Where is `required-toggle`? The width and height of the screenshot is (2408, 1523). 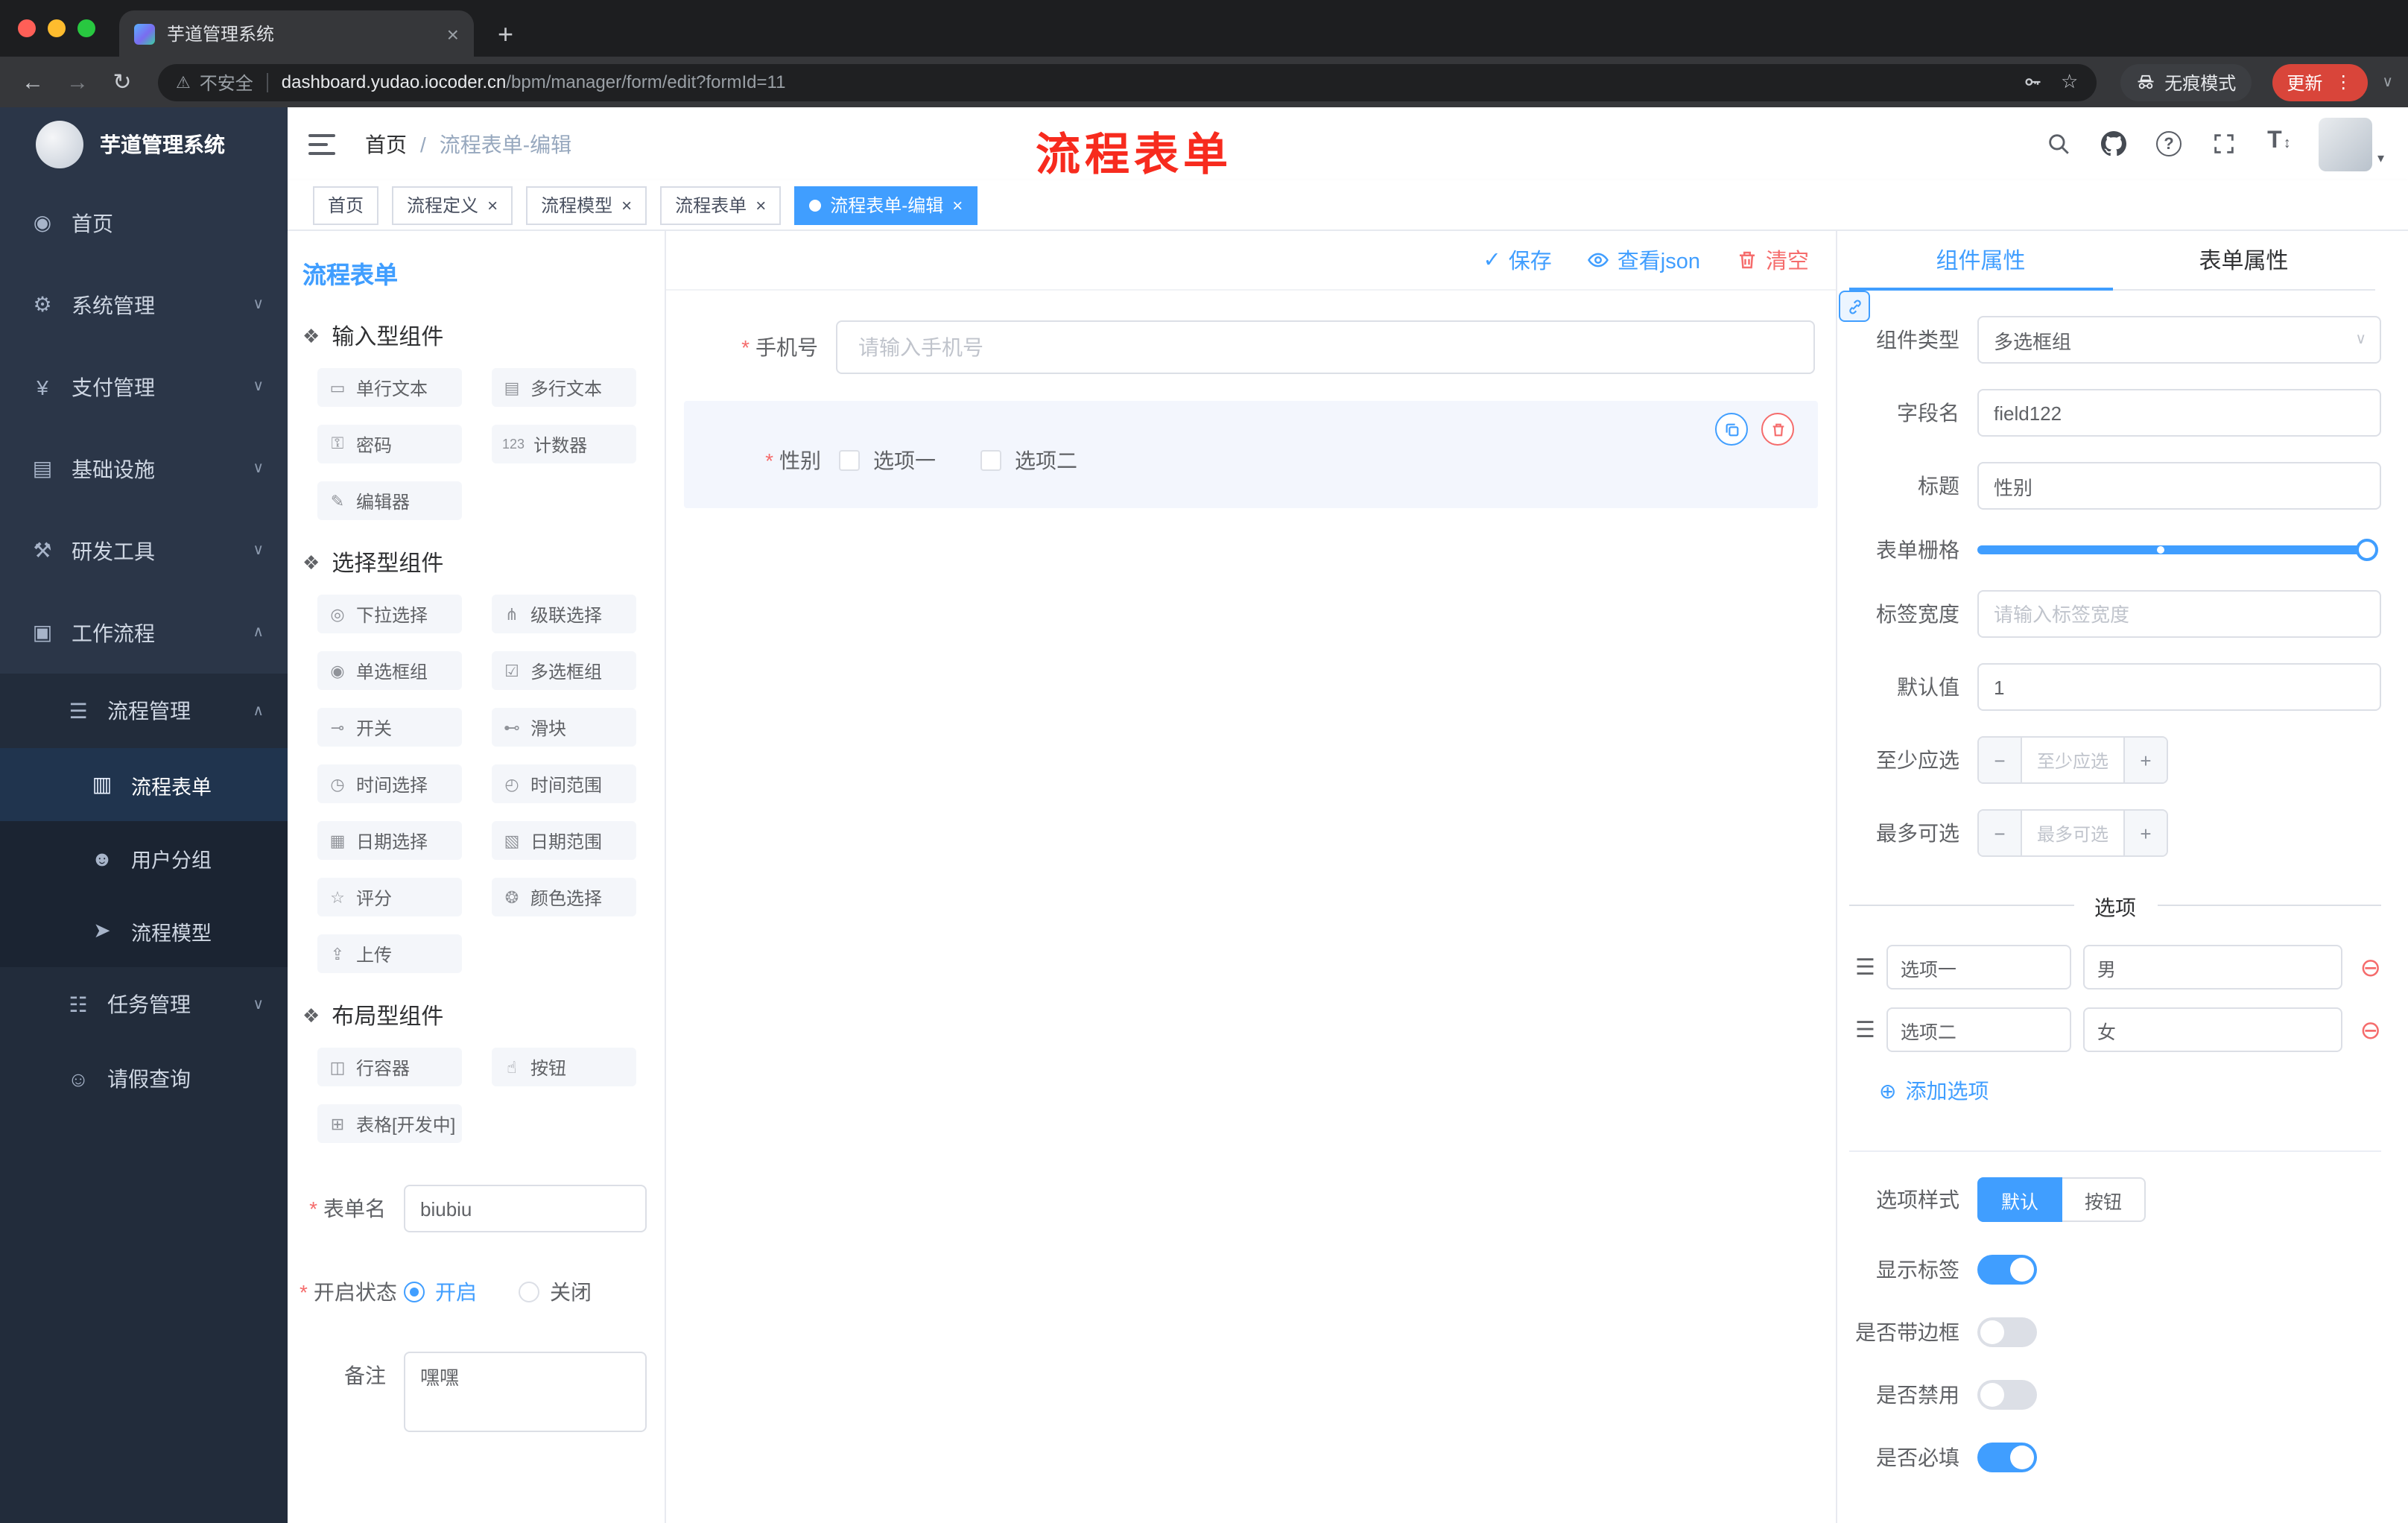 required-toggle is located at coordinates (2007, 1457).